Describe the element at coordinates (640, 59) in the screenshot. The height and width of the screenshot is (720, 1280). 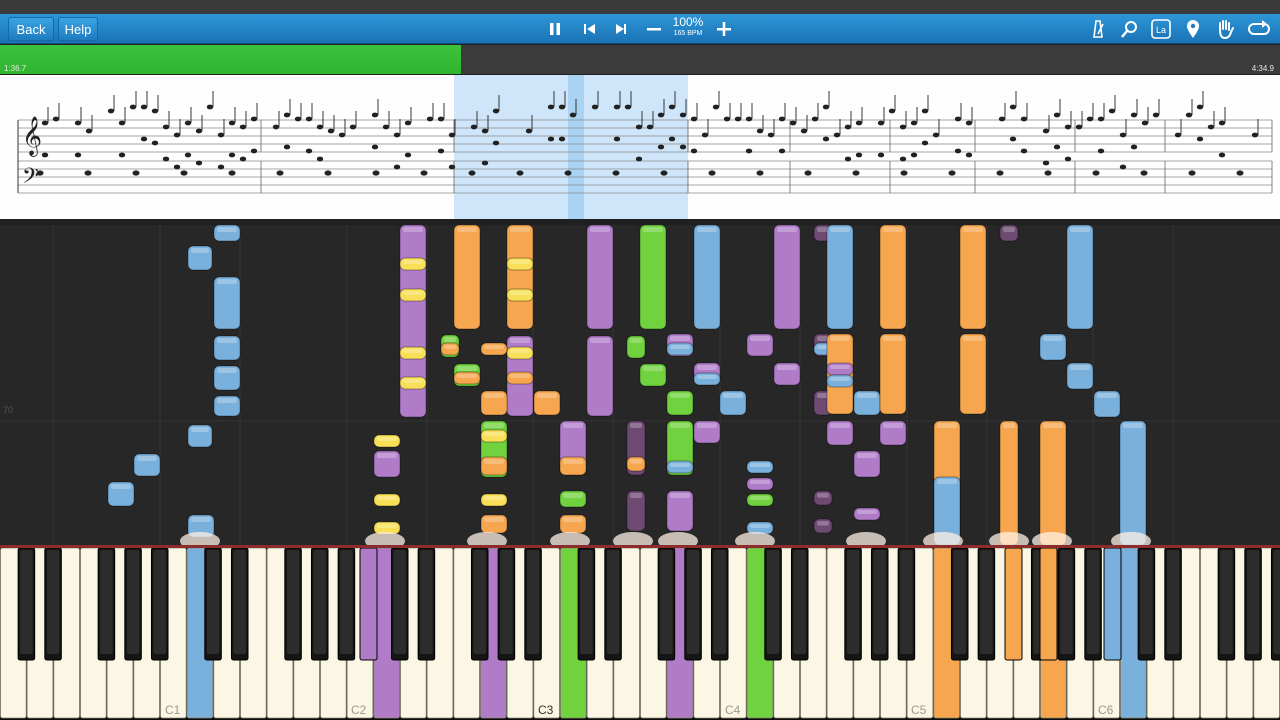
I see `song-progress-bar: 1:36.7 4:34.9` at that location.